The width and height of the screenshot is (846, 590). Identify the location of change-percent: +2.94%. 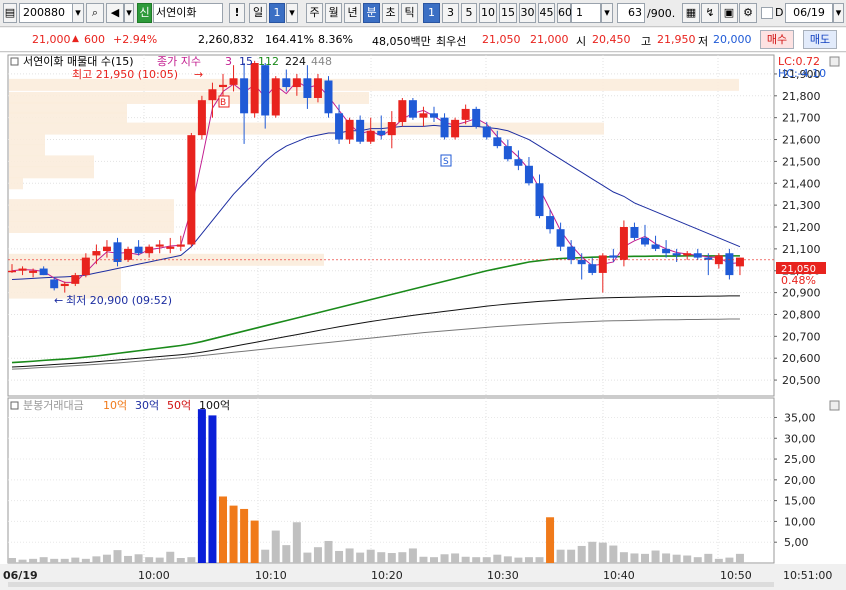
(135, 39).